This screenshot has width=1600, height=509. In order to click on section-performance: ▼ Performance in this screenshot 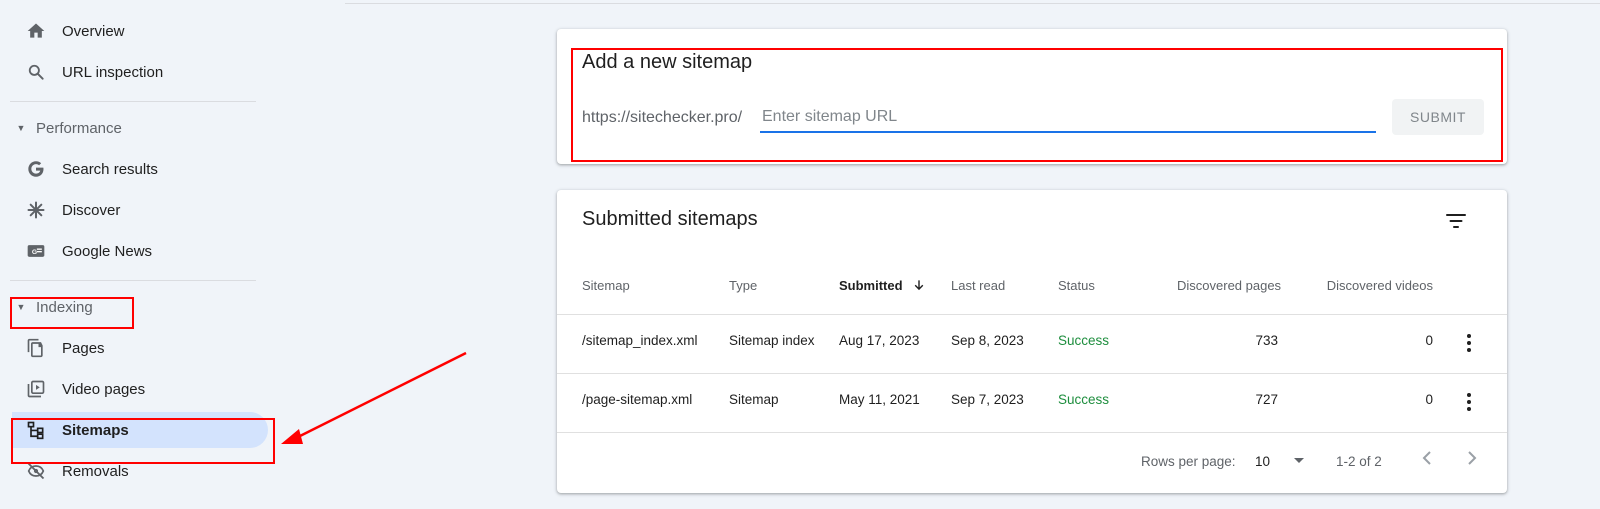, I will do `click(67, 128)`.